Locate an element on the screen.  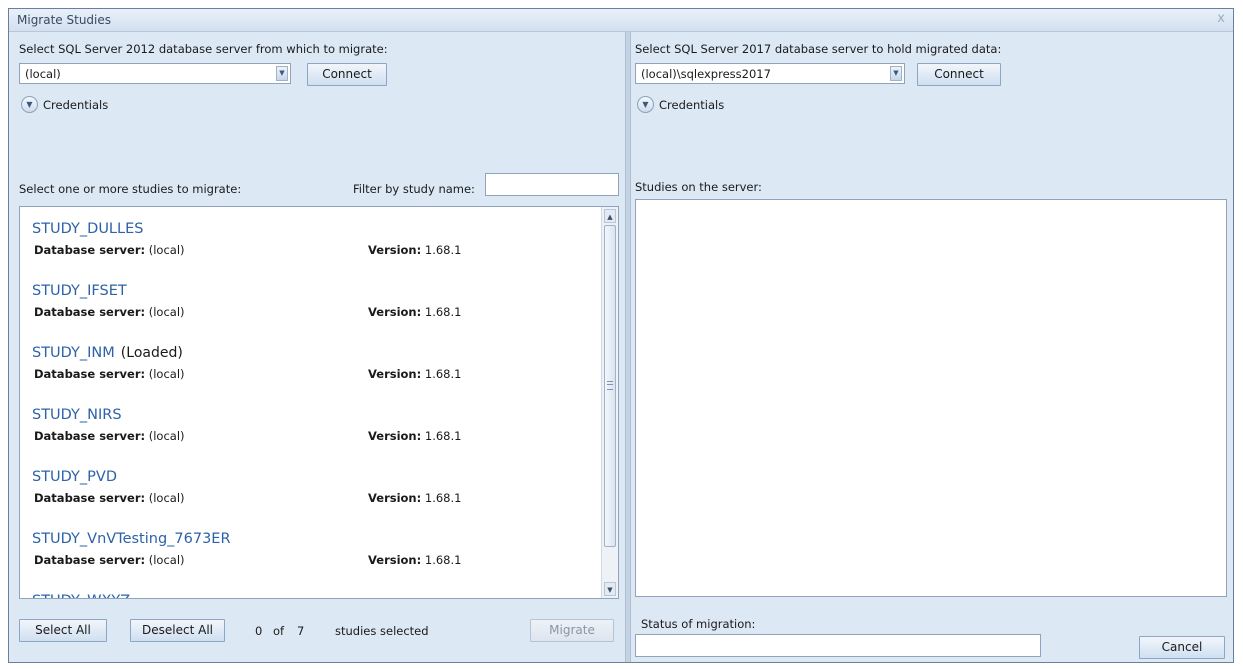
study-name: STUDY_VnVTesting_7673ER is located at coordinates (134, 539).